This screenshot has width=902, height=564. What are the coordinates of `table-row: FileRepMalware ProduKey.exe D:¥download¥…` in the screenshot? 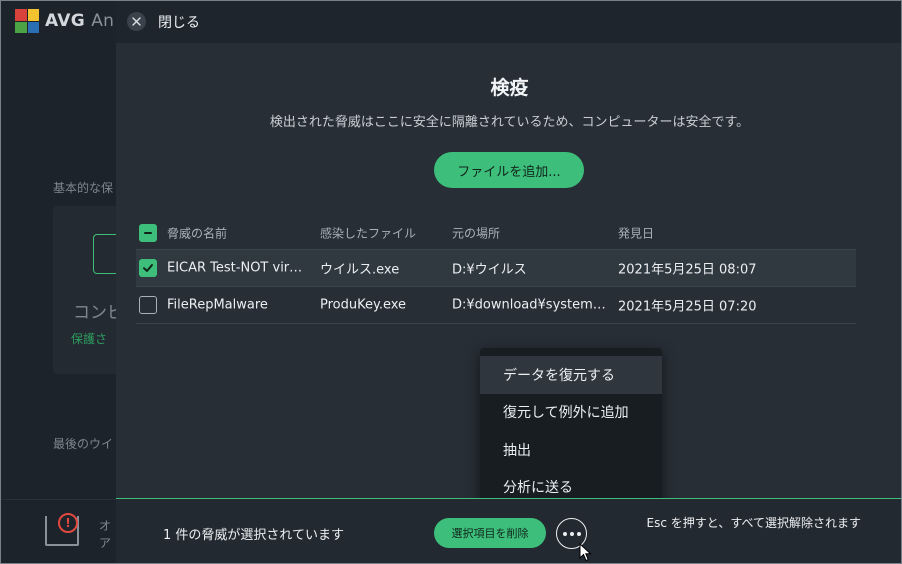 It's located at (496, 305).